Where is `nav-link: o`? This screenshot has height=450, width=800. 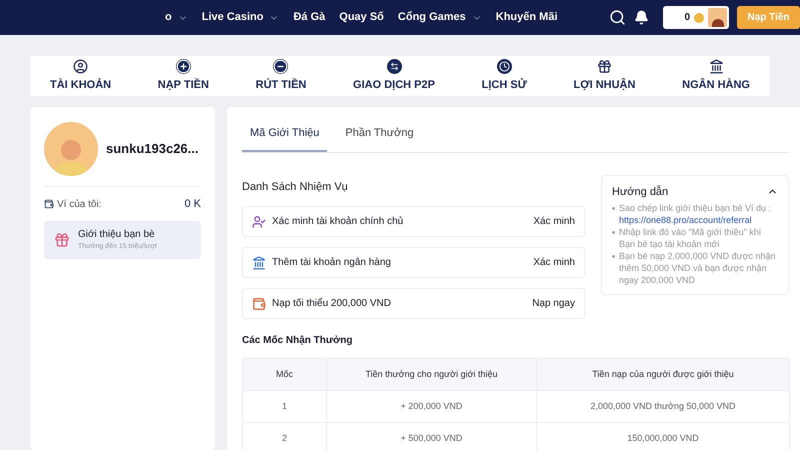 nav-link: o is located at coordinates (176, 17).